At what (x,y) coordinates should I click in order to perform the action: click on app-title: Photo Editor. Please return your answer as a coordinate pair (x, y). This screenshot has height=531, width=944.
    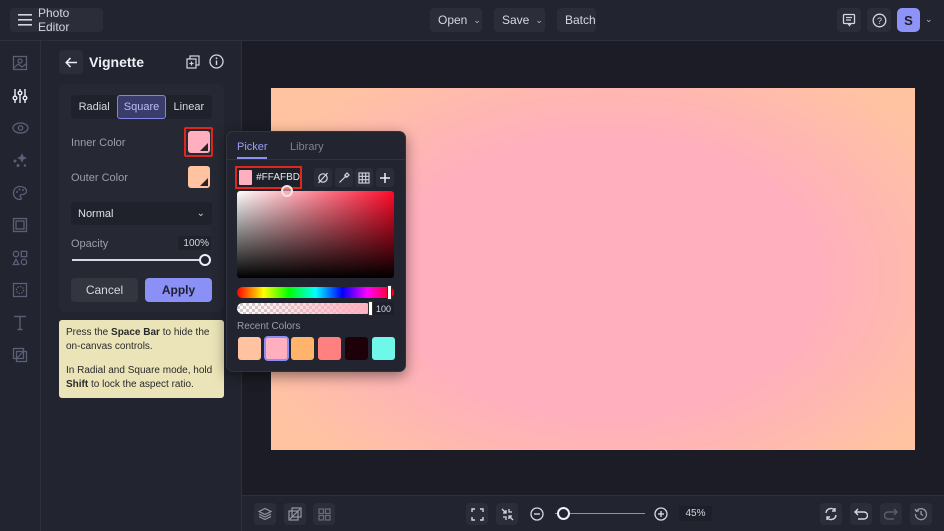
    Looking at the image, I should click on (54, 20).